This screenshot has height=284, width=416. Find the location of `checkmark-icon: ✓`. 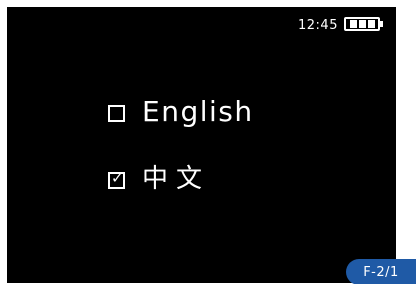

checkmark-icon: ✓ is located at coordinates (117, 177).